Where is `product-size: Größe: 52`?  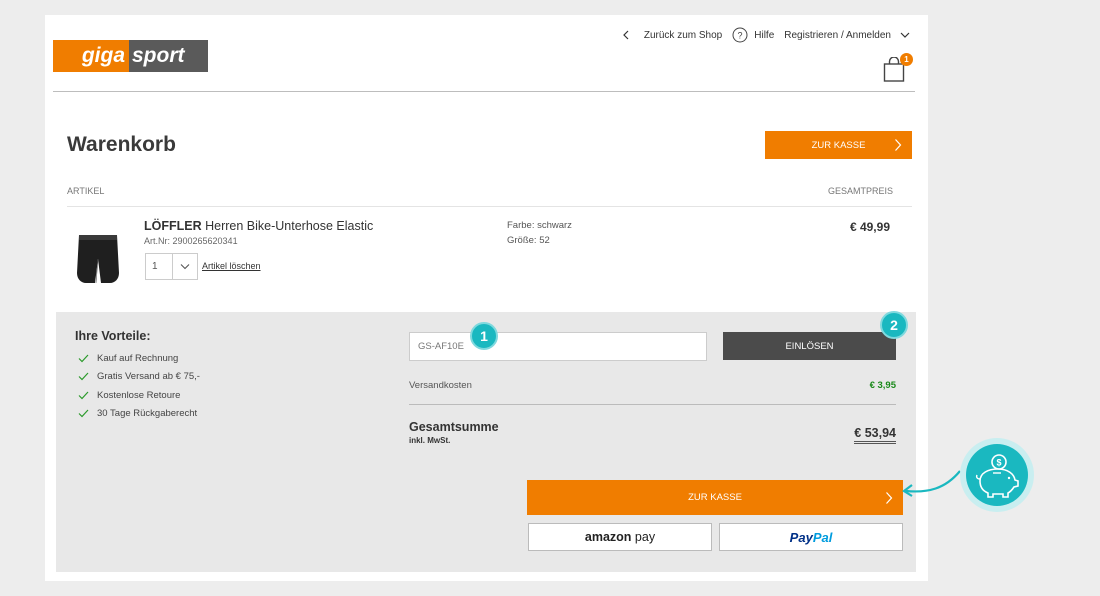 product-size: Größe: 52 is located at coordinates (528, 240).